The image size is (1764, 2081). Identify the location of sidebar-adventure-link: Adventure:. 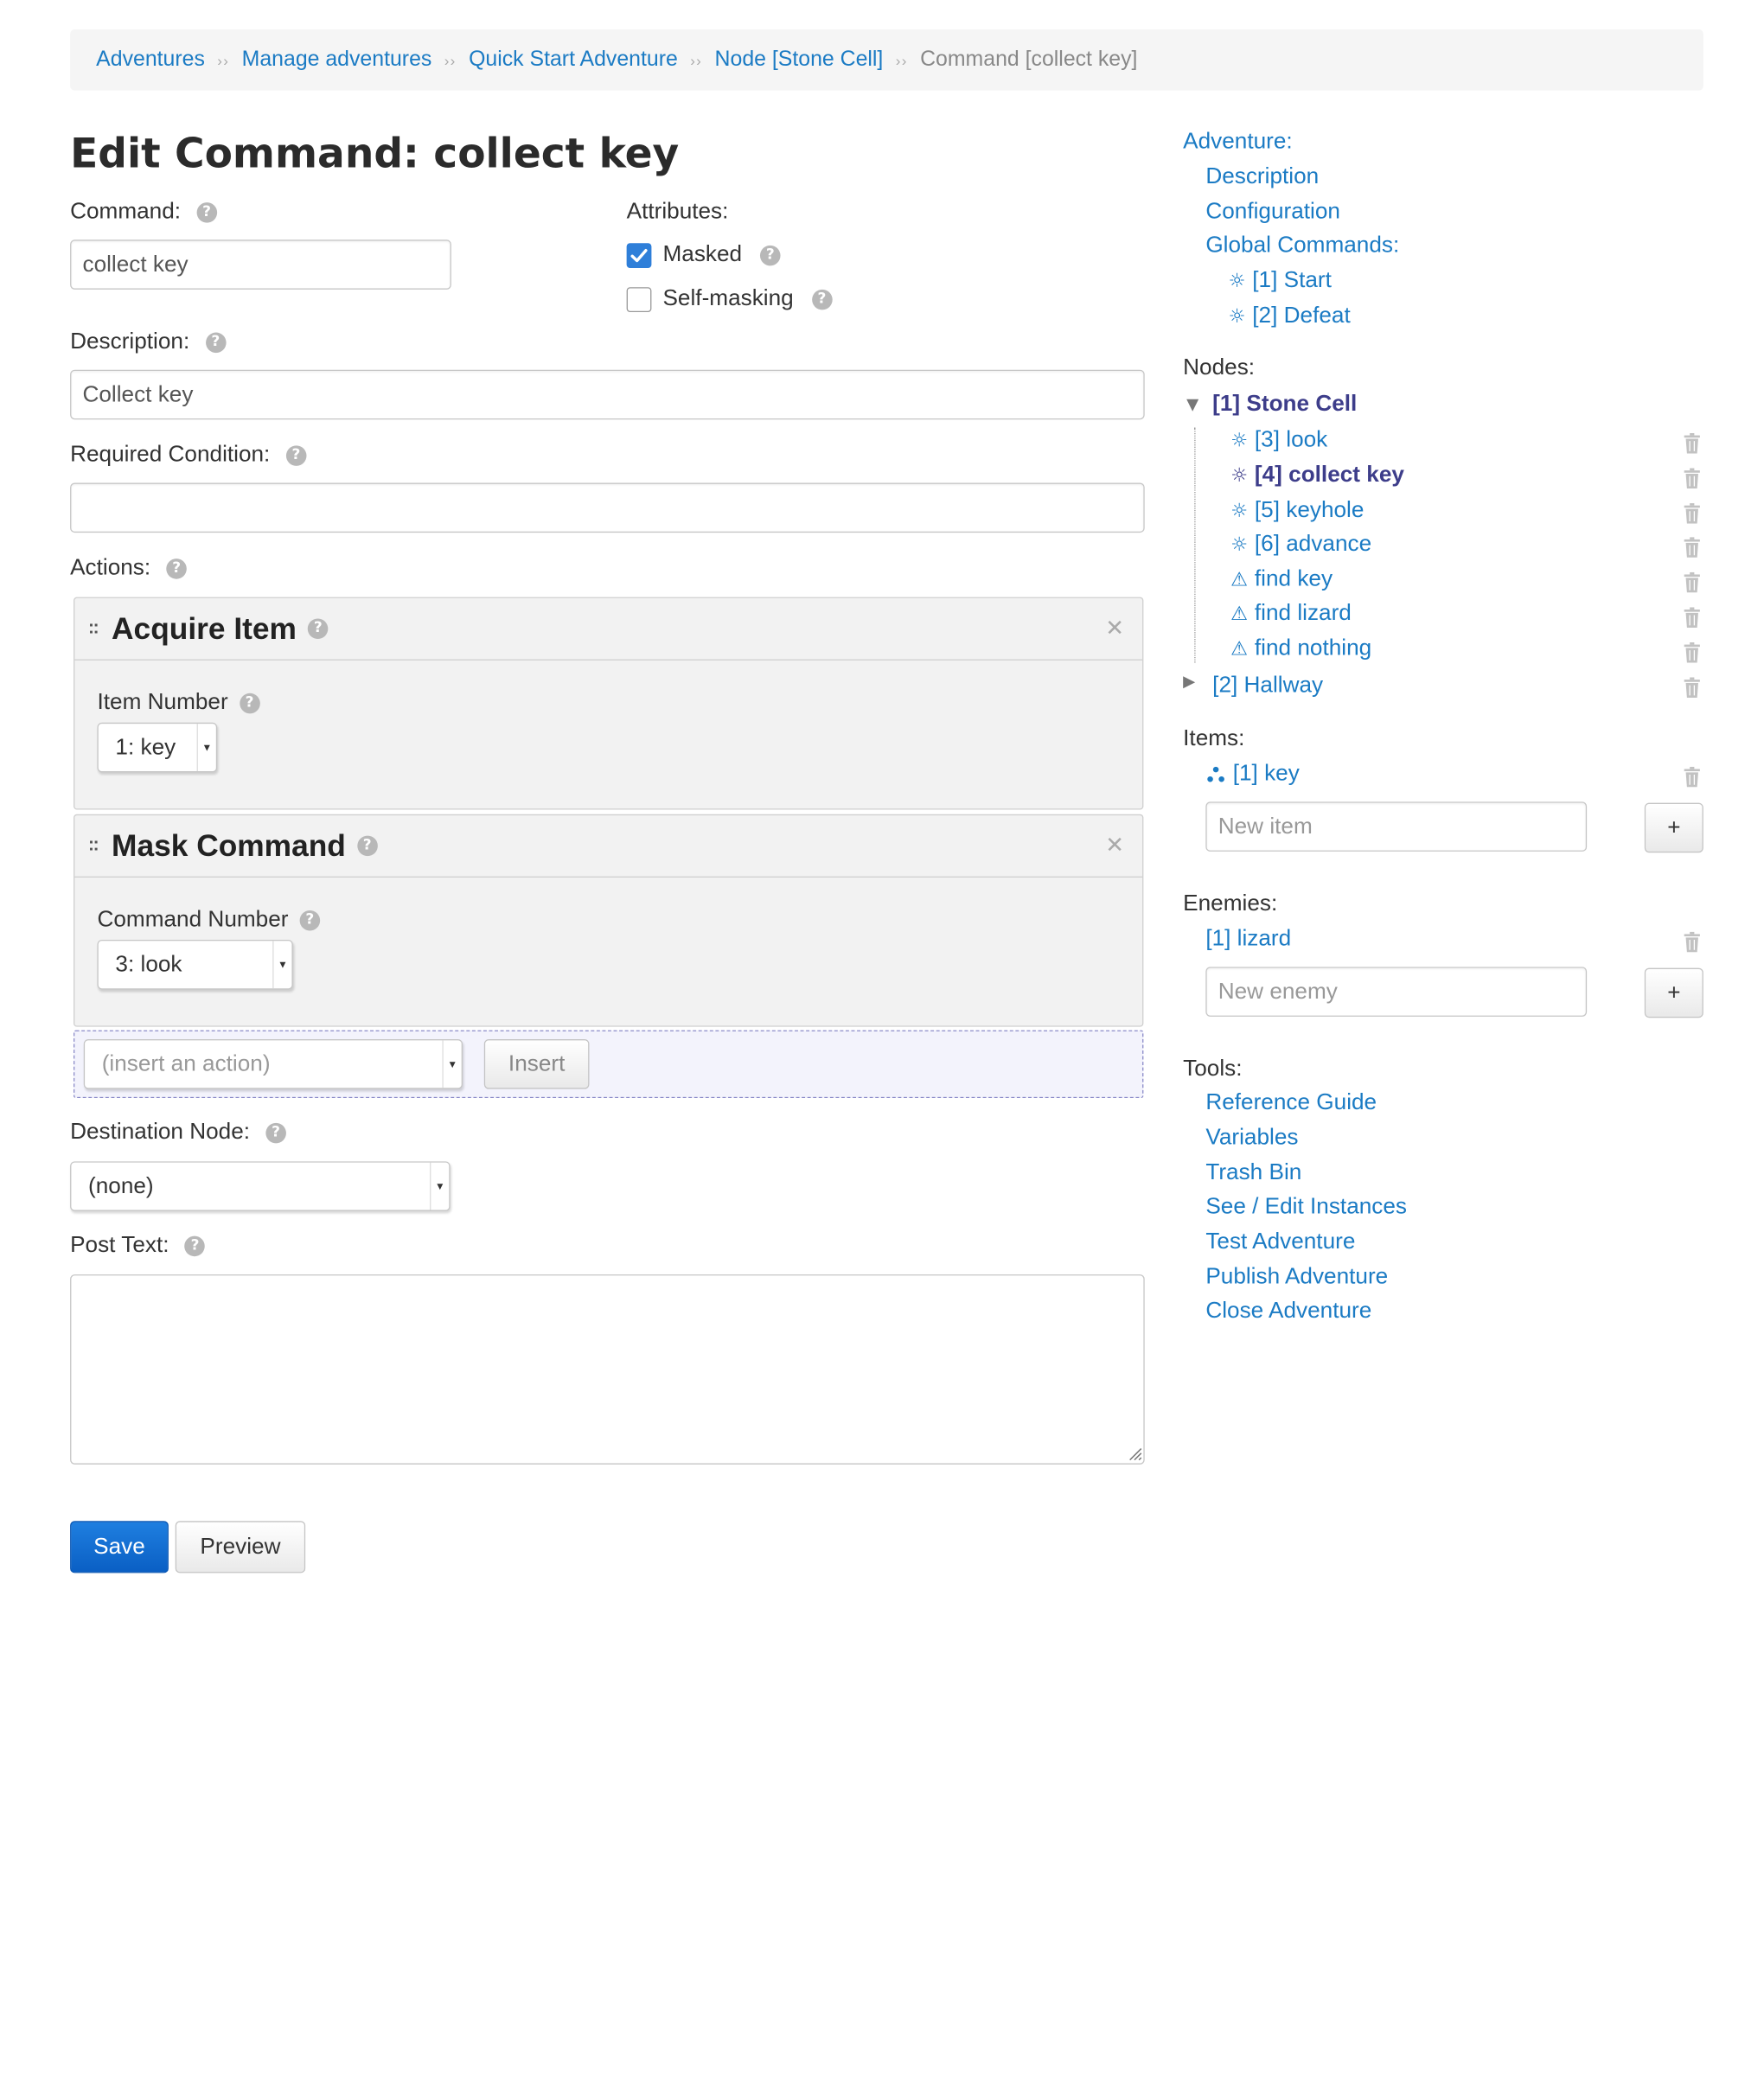
(1238, 142).